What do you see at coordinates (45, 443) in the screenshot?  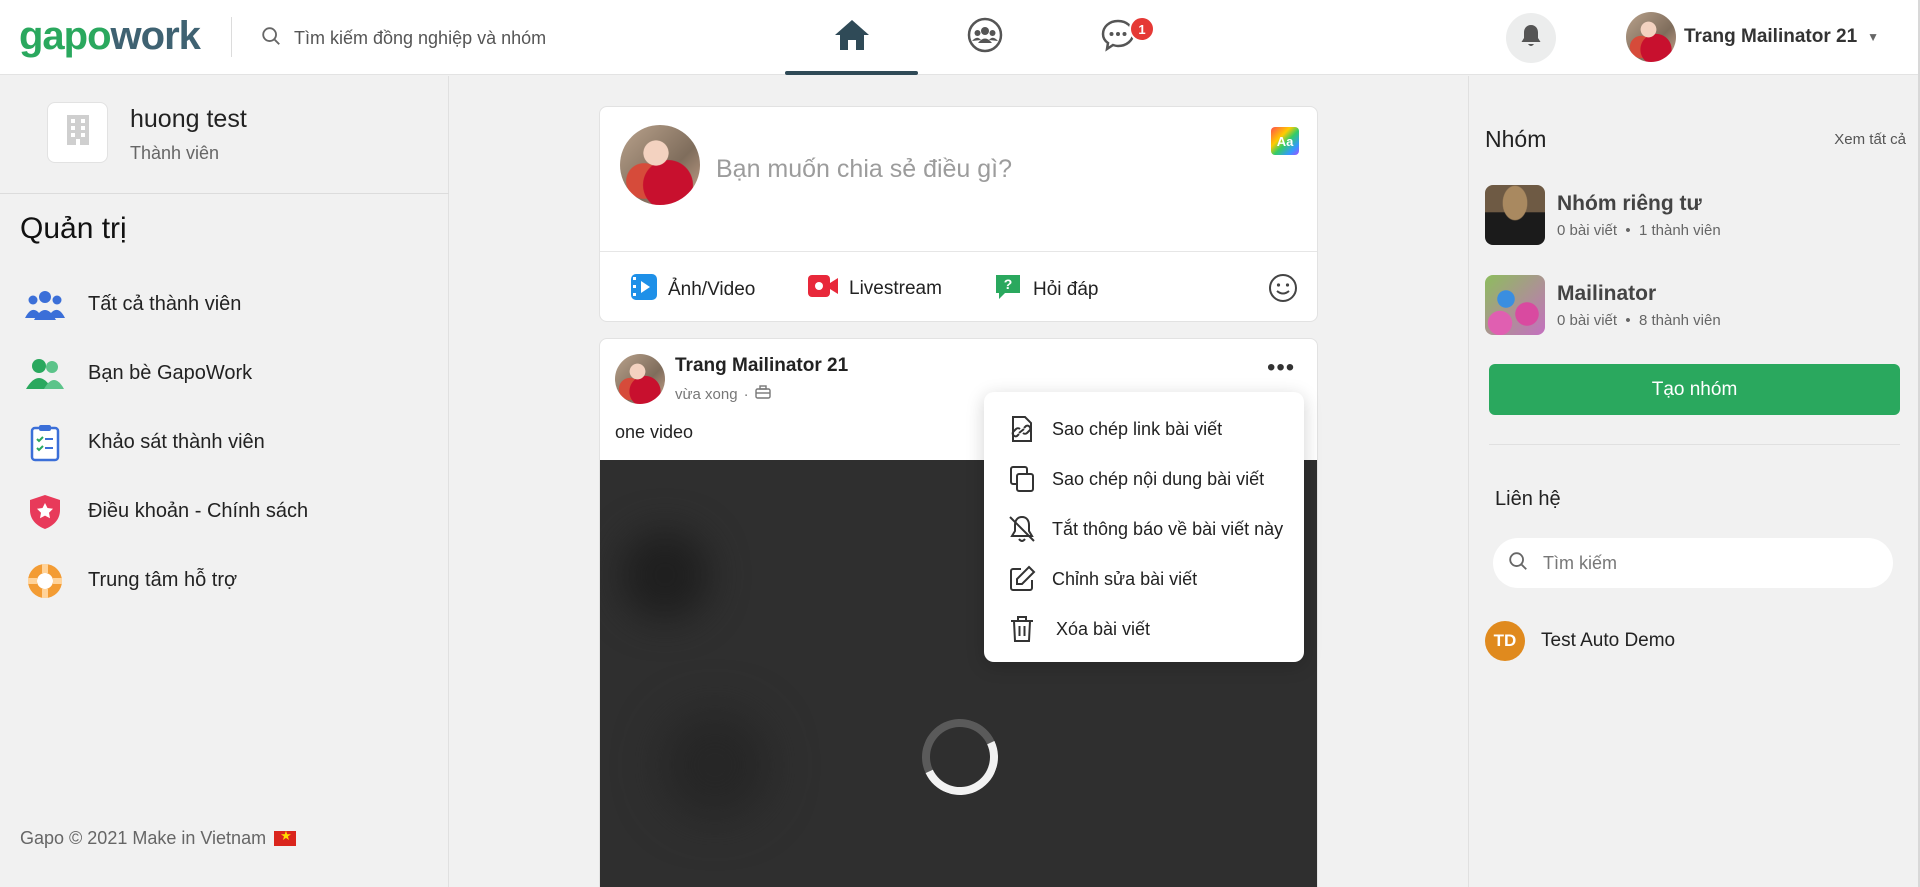 I see `survey-icon` at bounding box center [45, 443].